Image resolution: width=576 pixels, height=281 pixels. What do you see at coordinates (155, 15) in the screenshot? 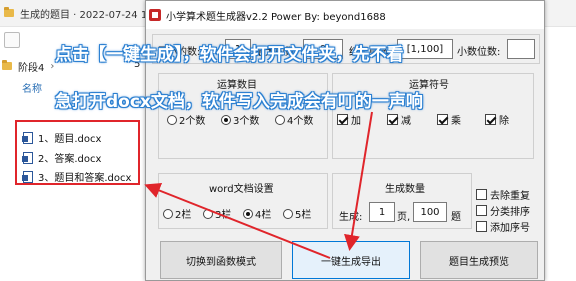
I see `app-logo-icon` at bounding box center [155, 15].